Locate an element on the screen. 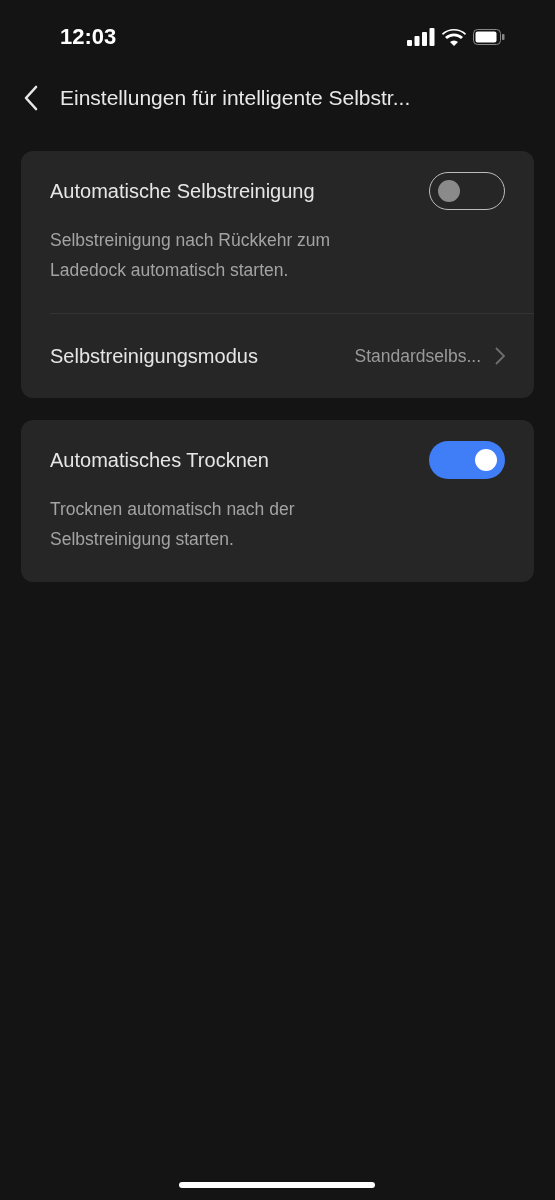  status-time: 12:03 is located at coordinates (88, 37).